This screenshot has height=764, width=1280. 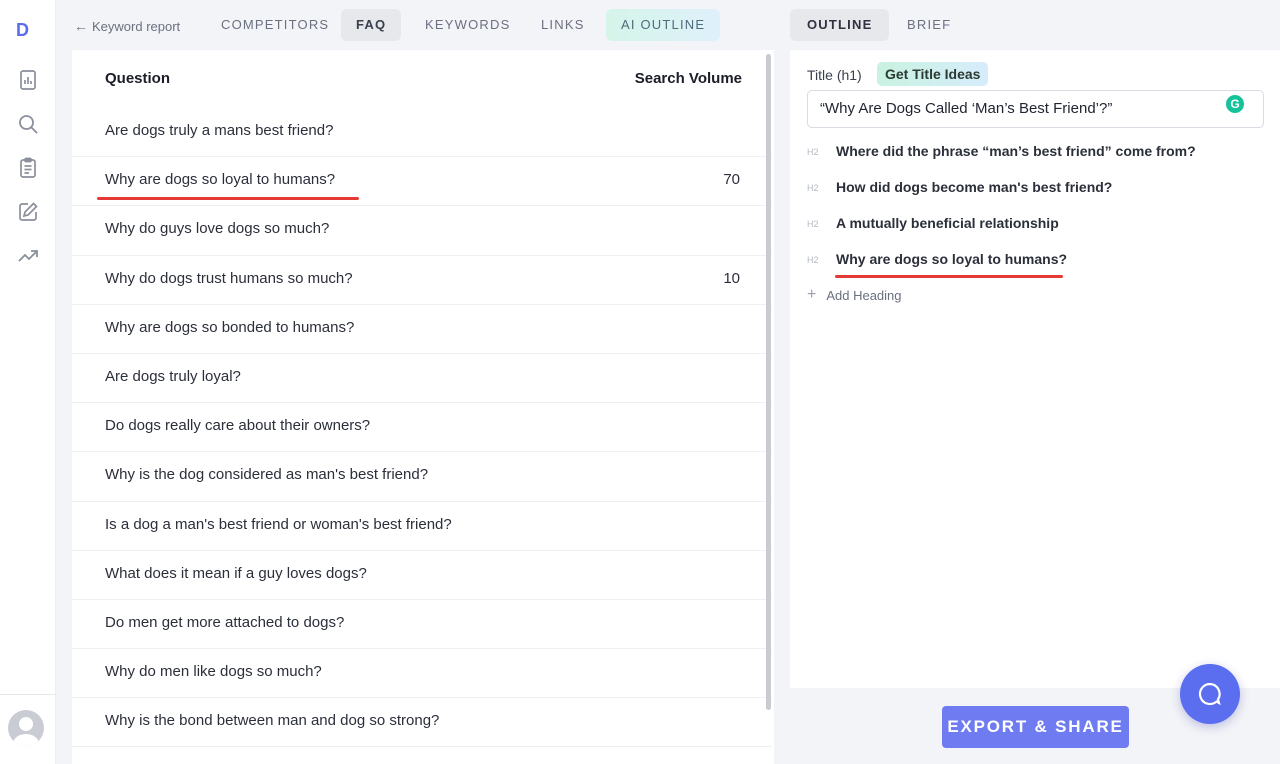 I want to click on table-row: Do dogs really care about their owners?, so click(x=422, y=428).